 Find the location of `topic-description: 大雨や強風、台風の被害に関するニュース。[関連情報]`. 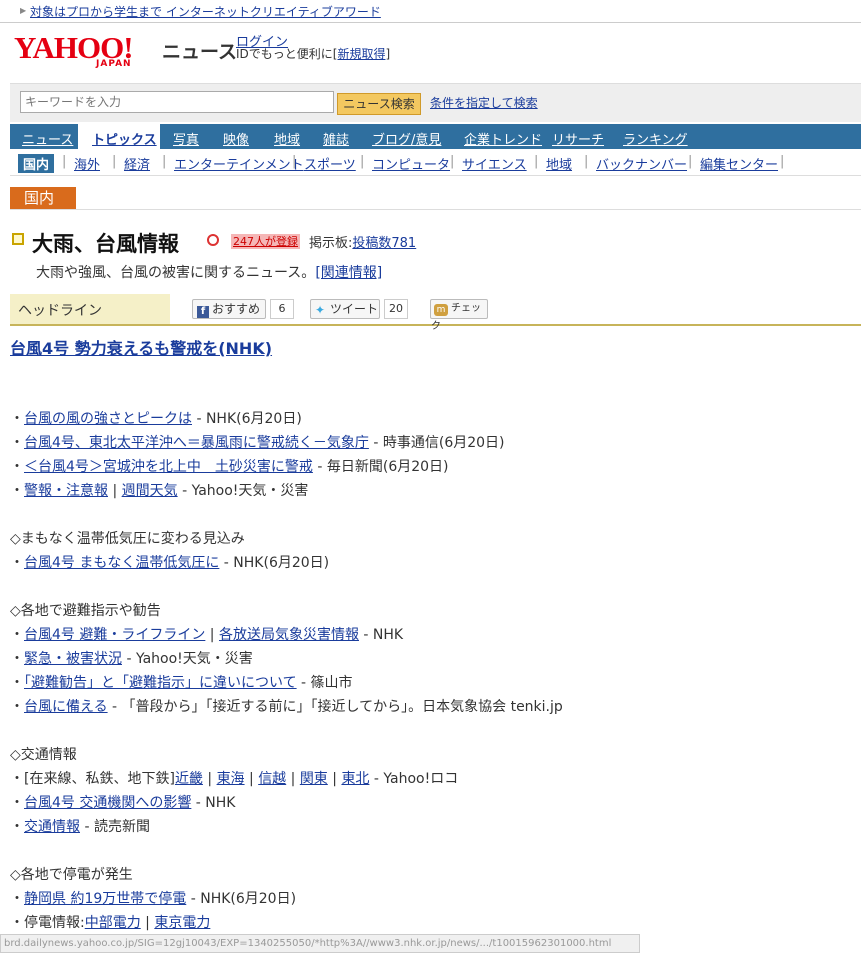

topic-description: 大雨や強風、台風の被害に関するニュース。[関連情報] is located at coordinates (209, 272).